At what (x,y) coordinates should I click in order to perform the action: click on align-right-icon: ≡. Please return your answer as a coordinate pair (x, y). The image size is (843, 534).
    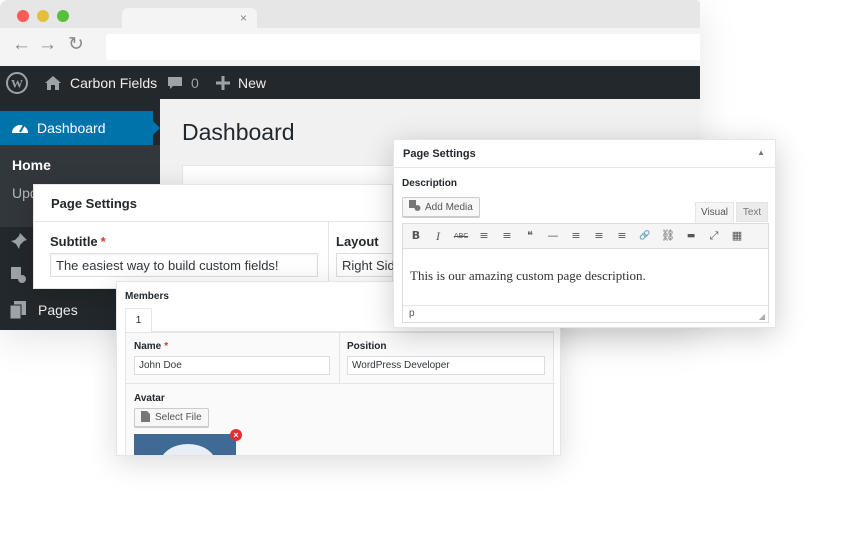
    Looking at the image, I should click on (622, 236).